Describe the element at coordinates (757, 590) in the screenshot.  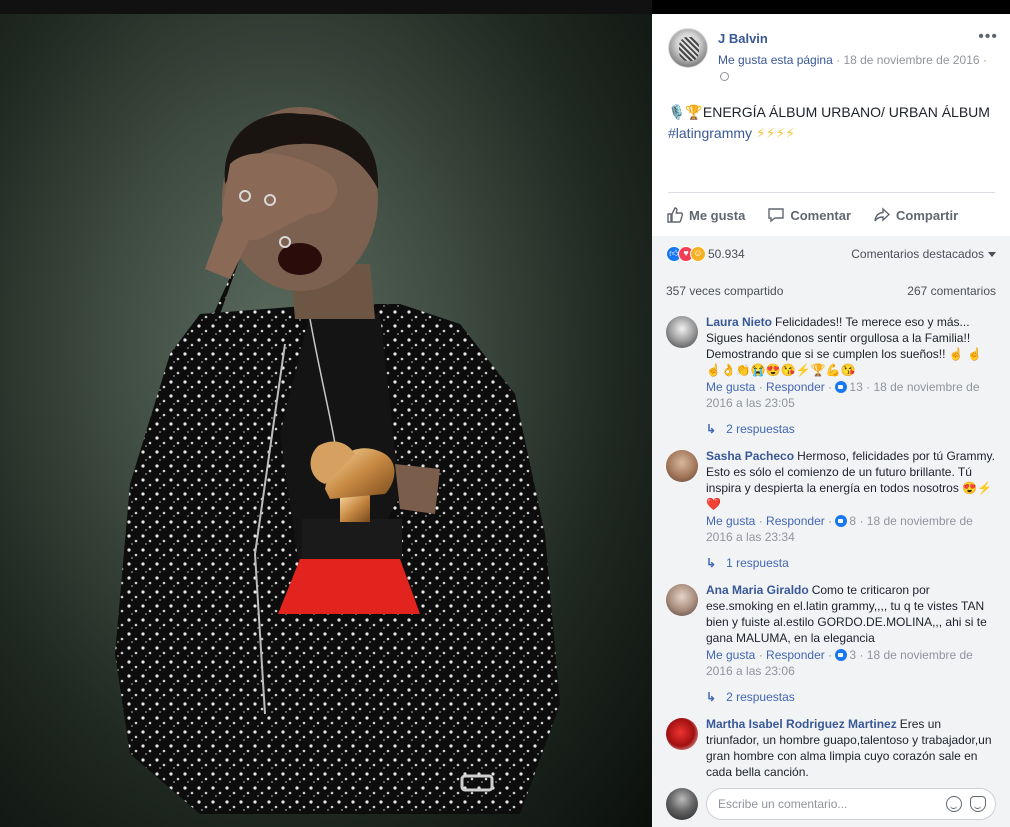
I see `comment-author: Ana Maria Giraldo` at that location.